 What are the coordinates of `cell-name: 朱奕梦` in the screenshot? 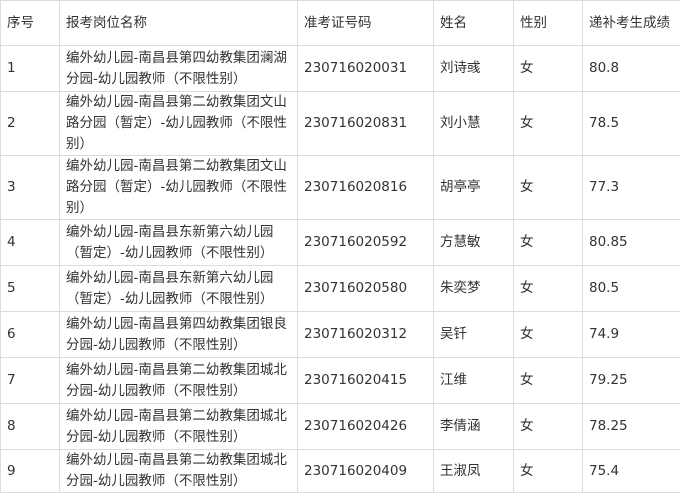 It's located at (474, 289).